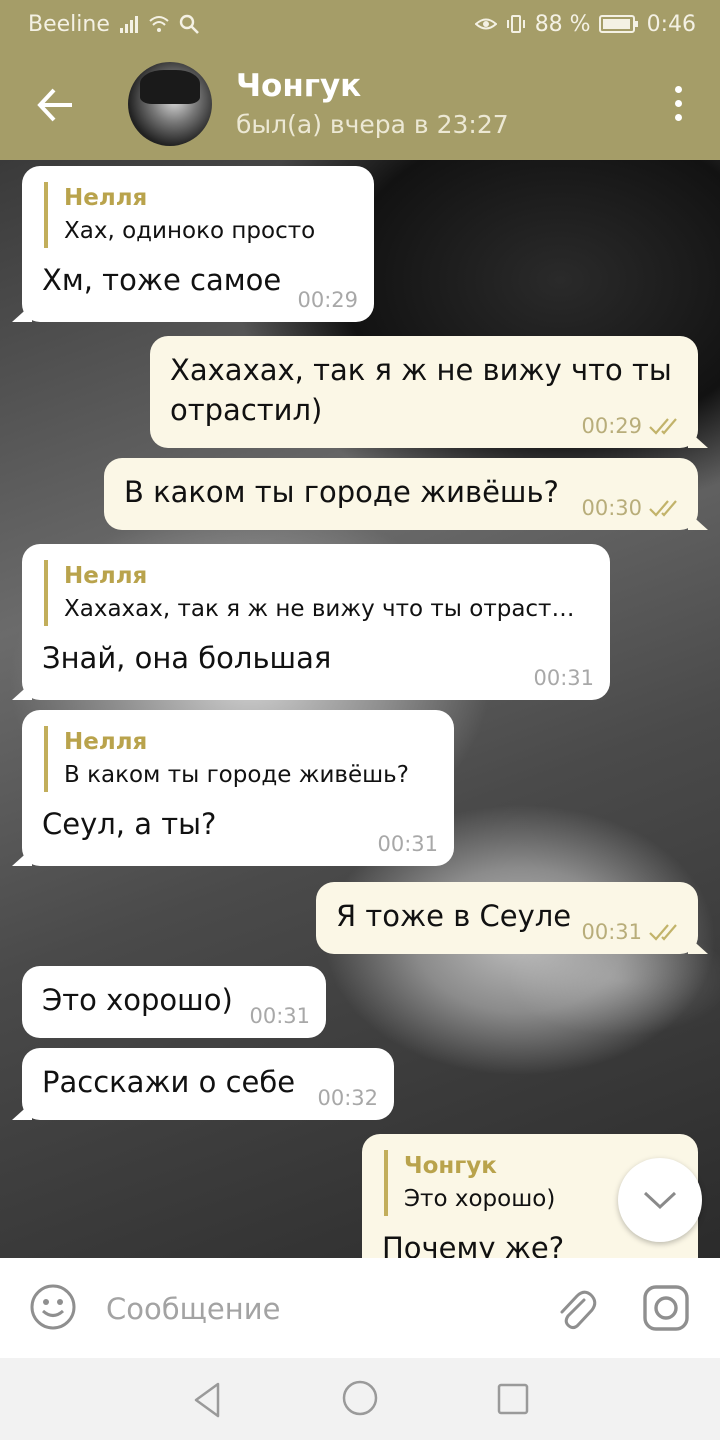 This screenshot has width=720, height=1440. I want to click on nav-back-icon, so click(208, 1400).